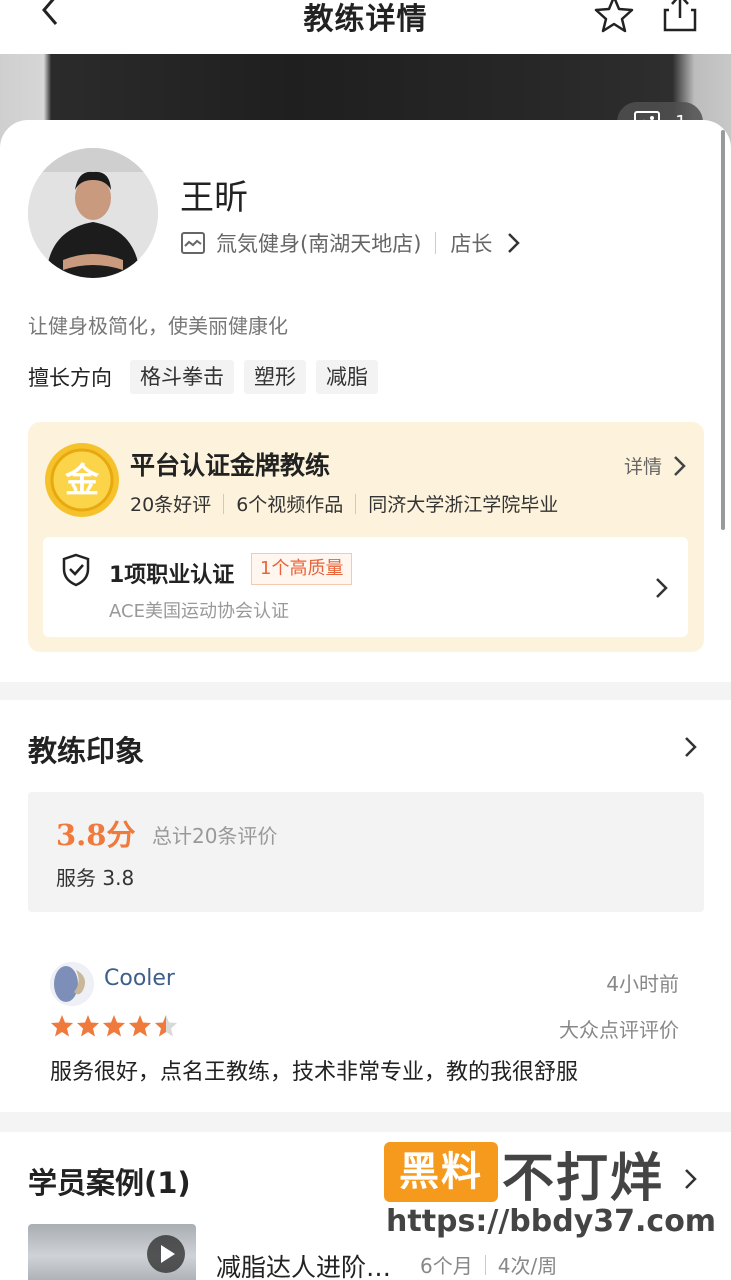 The height and width of the screenshot is (1280, 731). I want to click on watermark-url: https://bbdy37.com, so click(551, 1221).